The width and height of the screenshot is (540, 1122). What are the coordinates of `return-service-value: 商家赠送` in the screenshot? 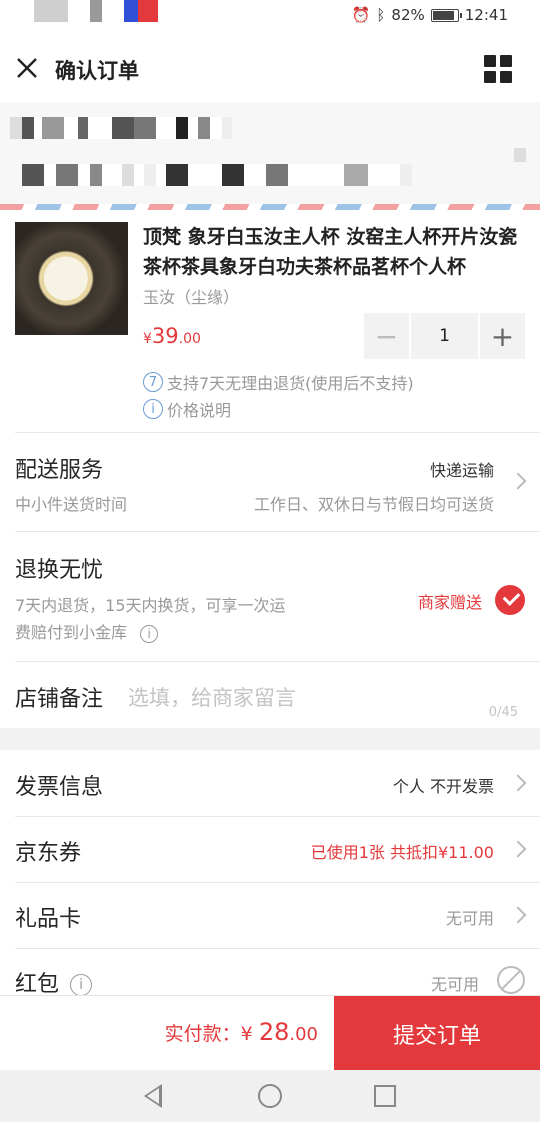 It's located at (449, 602).